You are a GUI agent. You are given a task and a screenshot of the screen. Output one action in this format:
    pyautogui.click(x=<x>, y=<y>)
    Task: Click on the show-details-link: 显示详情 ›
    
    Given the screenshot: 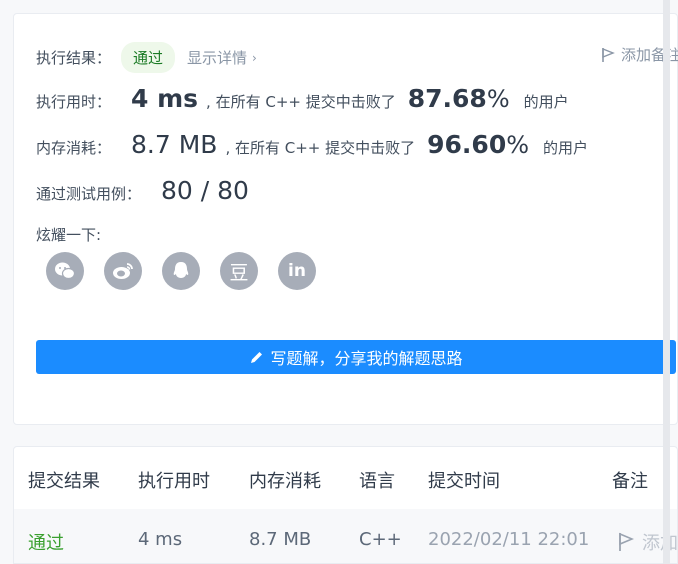 What is the action you would take?
    pyautogui.click(x=222, y=57)
    